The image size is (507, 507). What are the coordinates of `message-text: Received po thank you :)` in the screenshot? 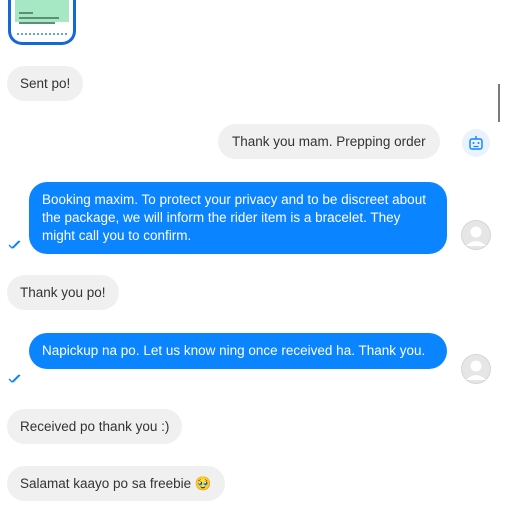 It's located at (95, 426).